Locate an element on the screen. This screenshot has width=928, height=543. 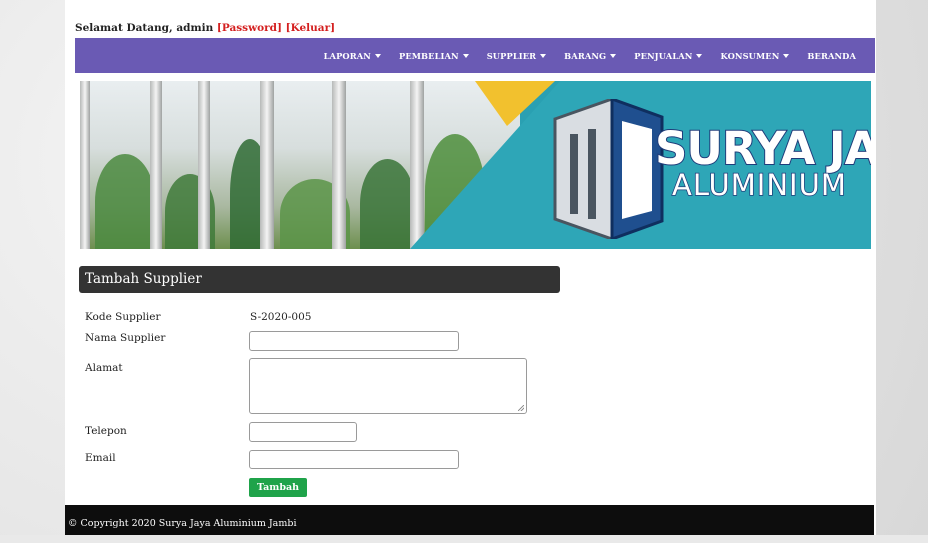
nav-item-label: PEMBELIAN is located at coordinates (428, 55).